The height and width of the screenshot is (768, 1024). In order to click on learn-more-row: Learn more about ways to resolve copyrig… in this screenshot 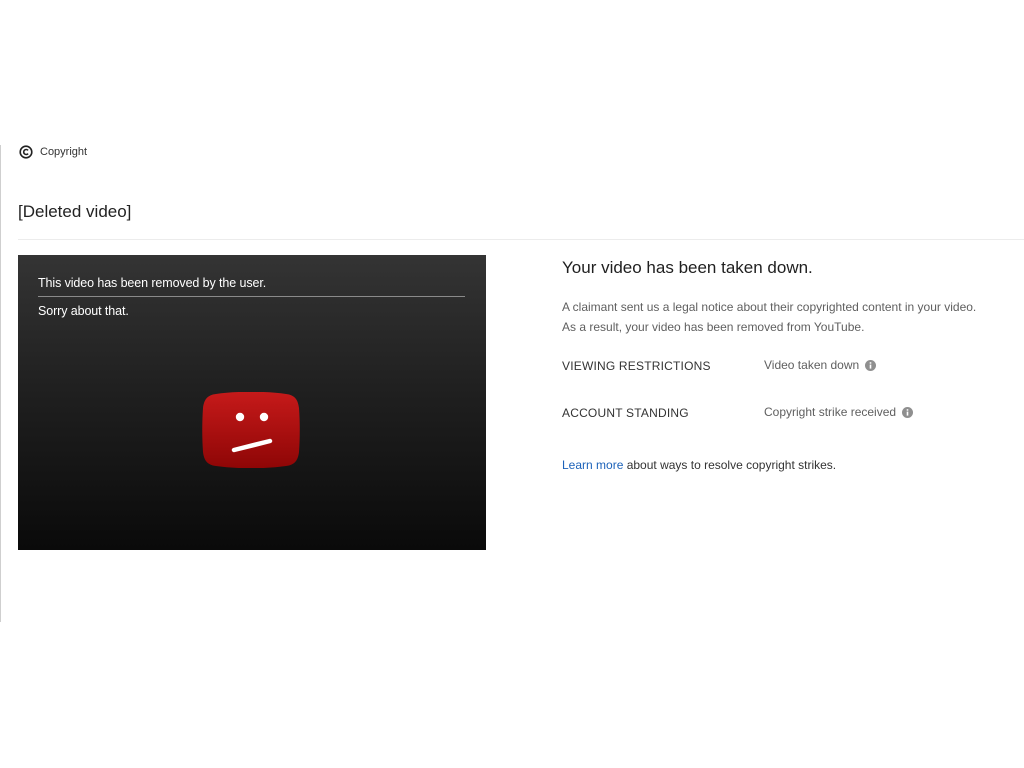, I will do `click(699, 465)`.